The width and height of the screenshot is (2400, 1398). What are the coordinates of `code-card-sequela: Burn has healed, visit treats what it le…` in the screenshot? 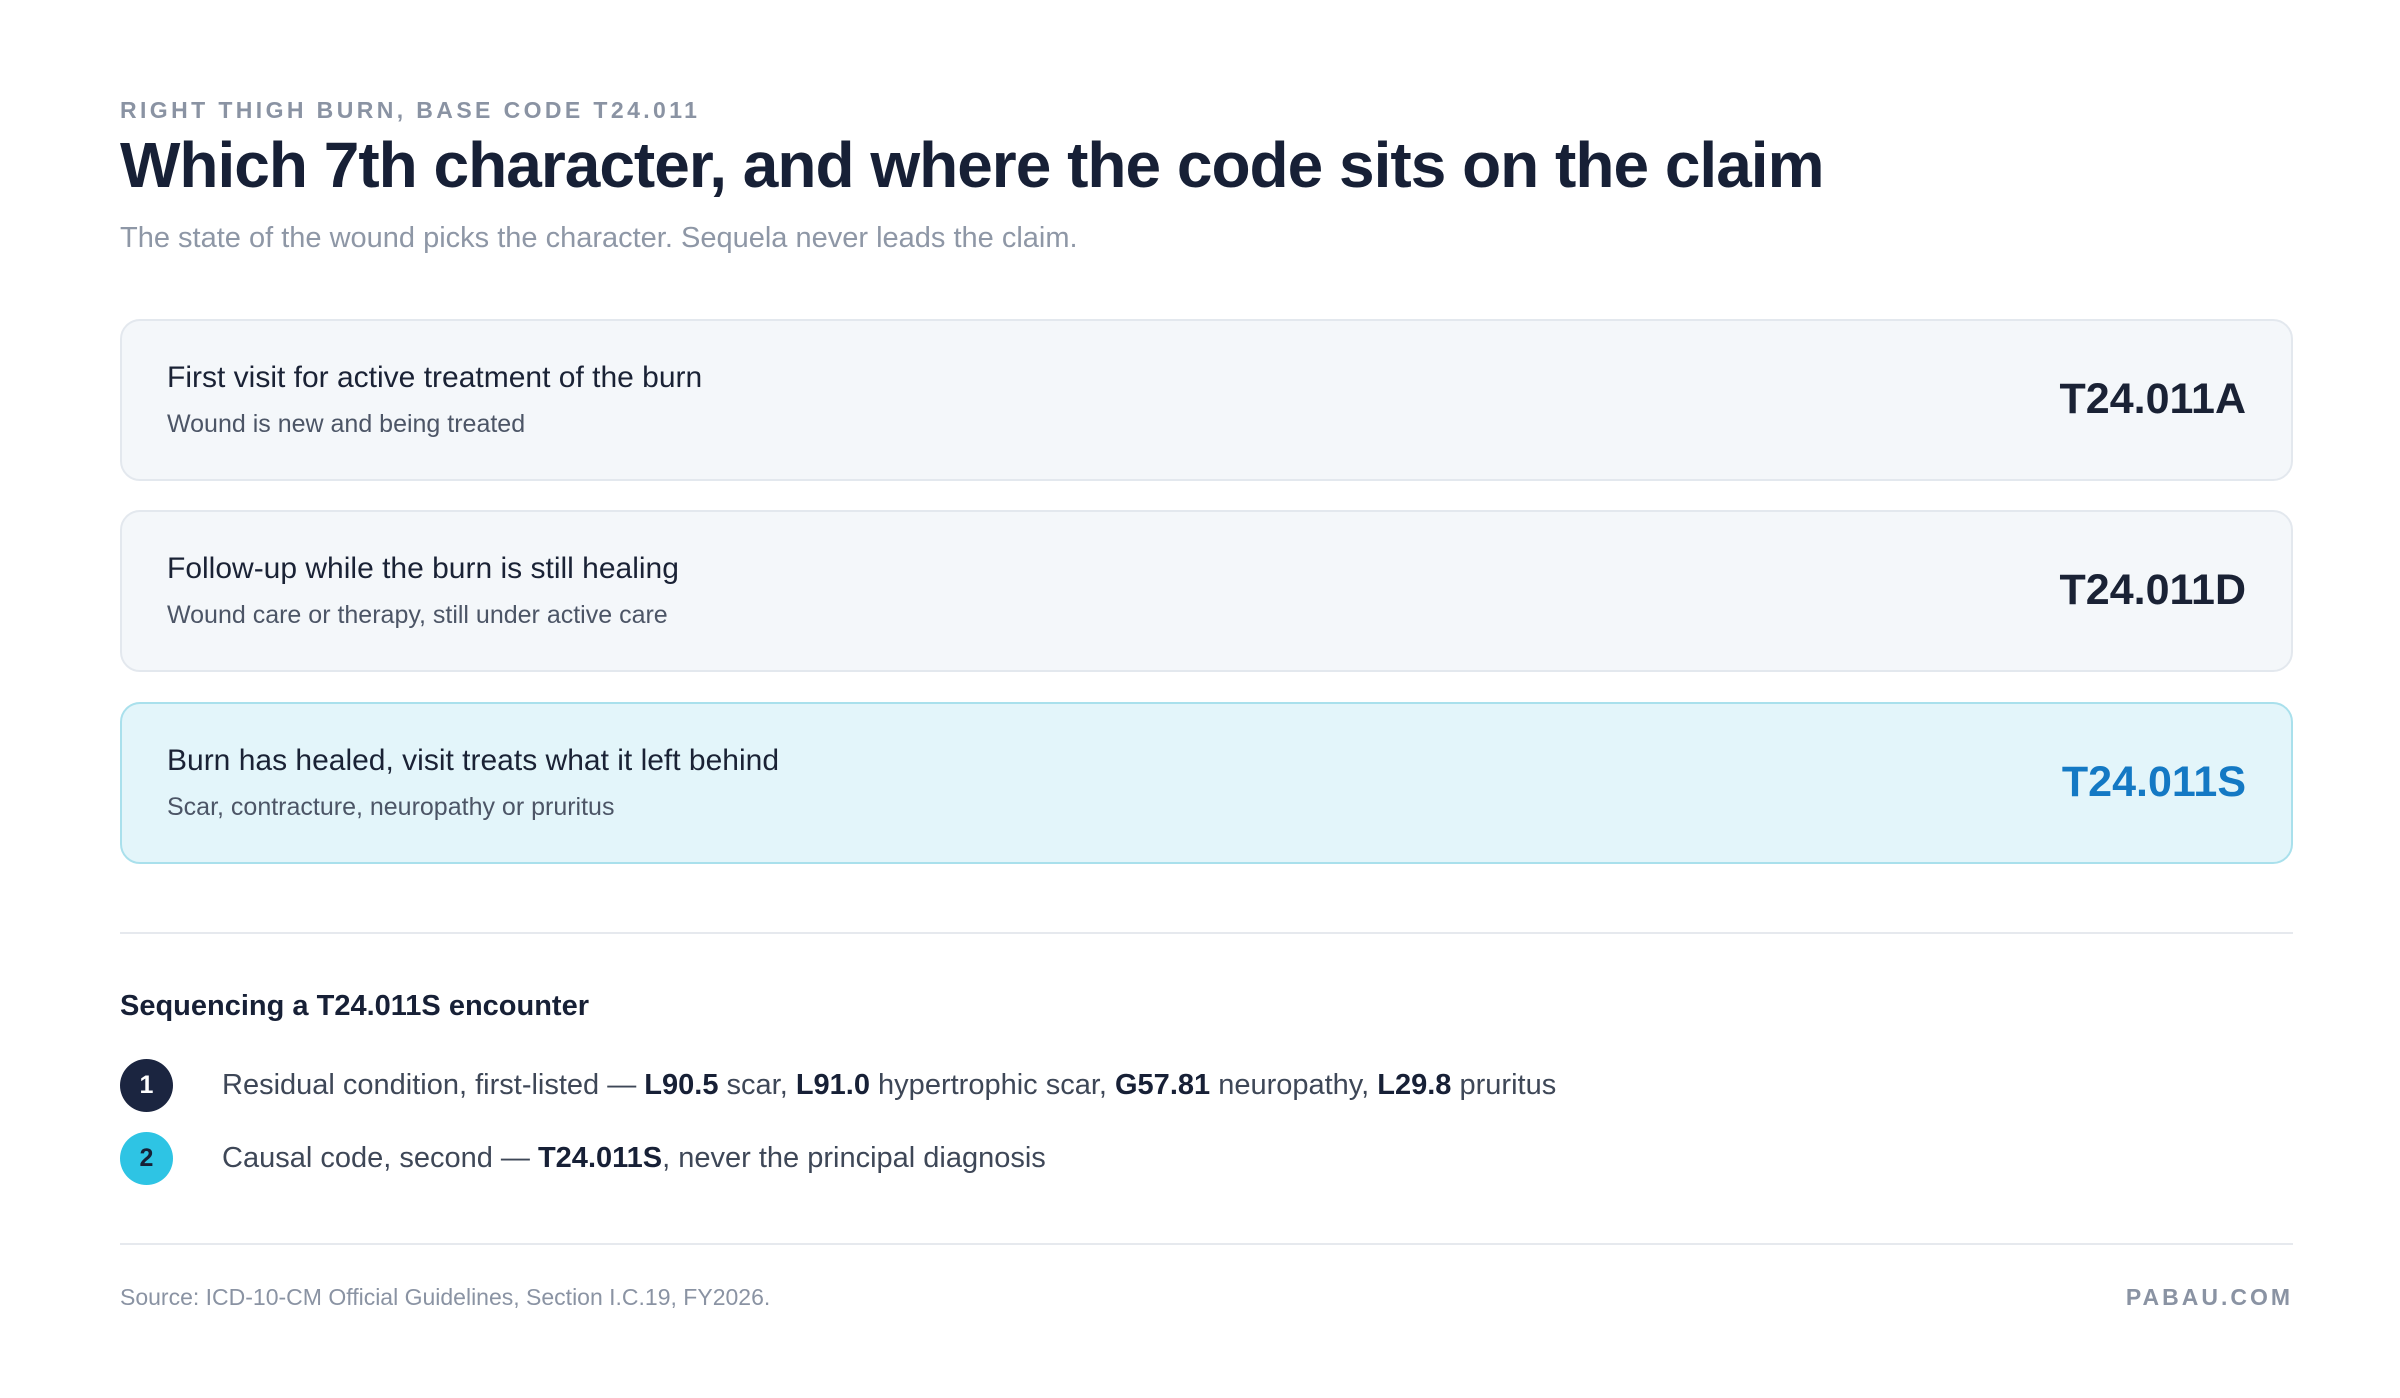 It's located at (1206, 783).